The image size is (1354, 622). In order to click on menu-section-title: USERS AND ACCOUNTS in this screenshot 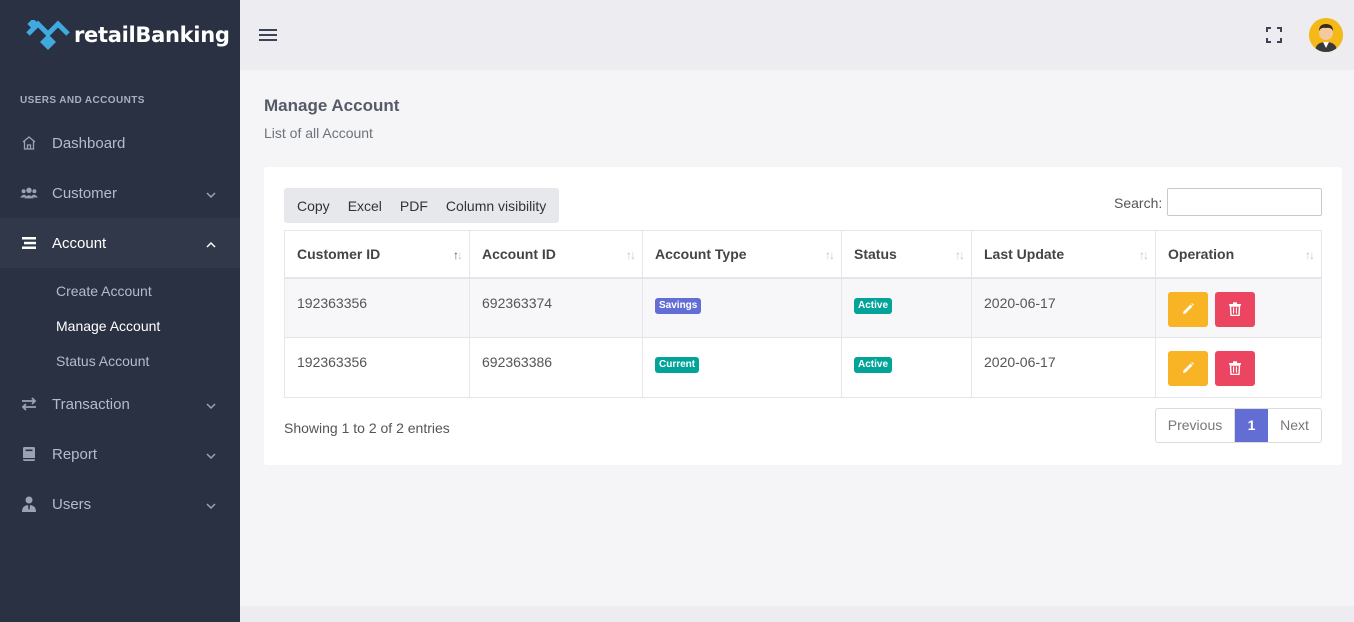, I will do `click(82, 100)`.